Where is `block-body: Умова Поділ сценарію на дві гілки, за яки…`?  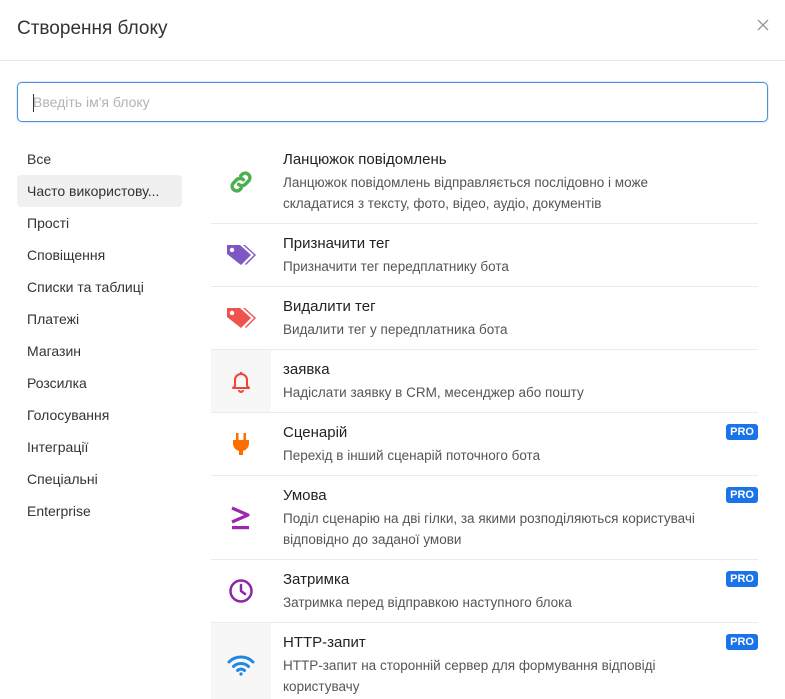 block-body: Умова Поділ сценарію на дві гілки, за яки… is located at coordinates (514, 517).